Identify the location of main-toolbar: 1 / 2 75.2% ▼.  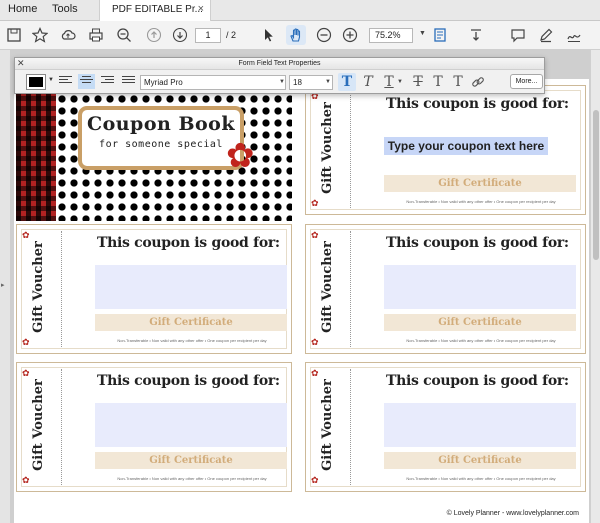
(300, 35).